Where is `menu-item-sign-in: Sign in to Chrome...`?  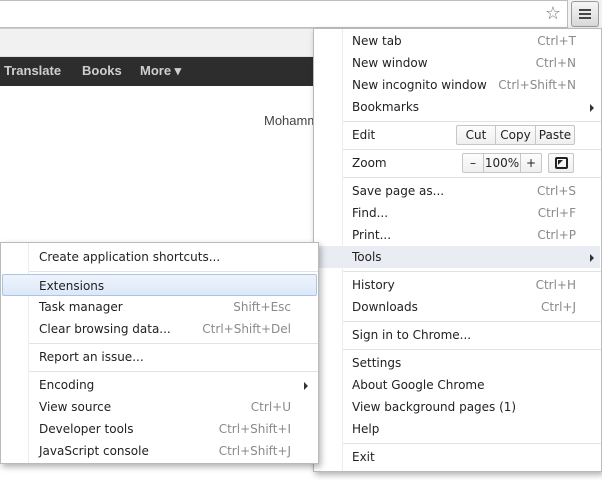 menu-item-sign-in: Sign in to Chrome... is located at coordinates (457, 335).